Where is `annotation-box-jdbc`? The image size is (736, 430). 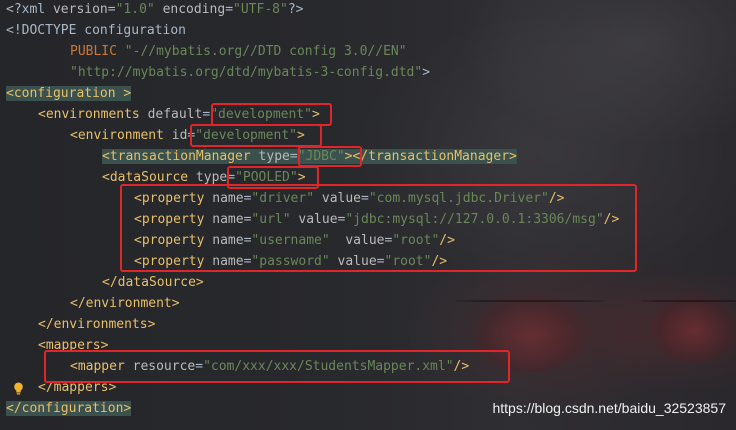 annotation-box-jdbc is located at coordinates (330, 156).